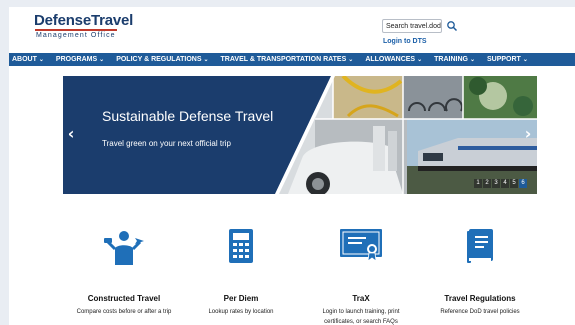 This screenshot has height=325, width=575. What do you see at coordinates (166, 143) in the screenshot?
I see `hero-subtitle: Travel green on your next official trip` at bounding box center [166, 143].